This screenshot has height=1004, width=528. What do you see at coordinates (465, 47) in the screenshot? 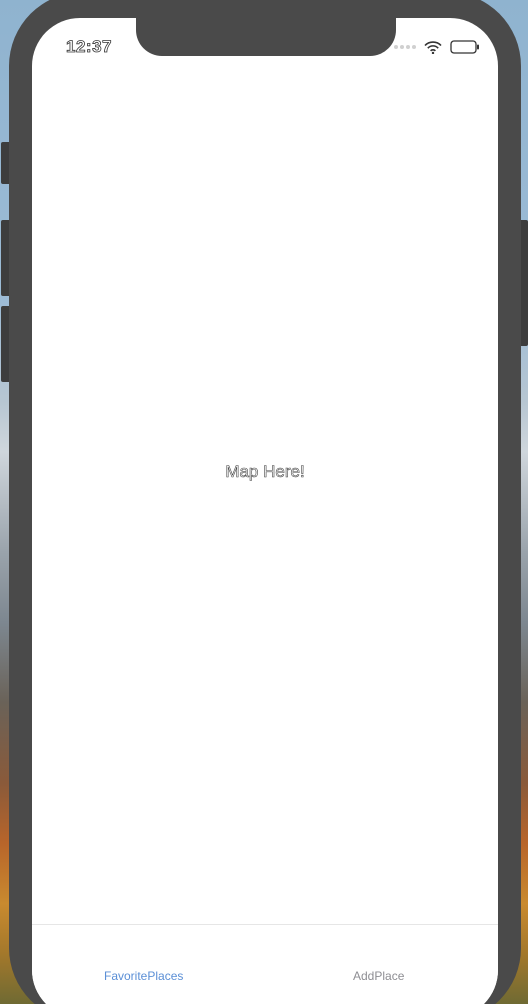
I see `battery-icon` at bounding box center [465, 47].